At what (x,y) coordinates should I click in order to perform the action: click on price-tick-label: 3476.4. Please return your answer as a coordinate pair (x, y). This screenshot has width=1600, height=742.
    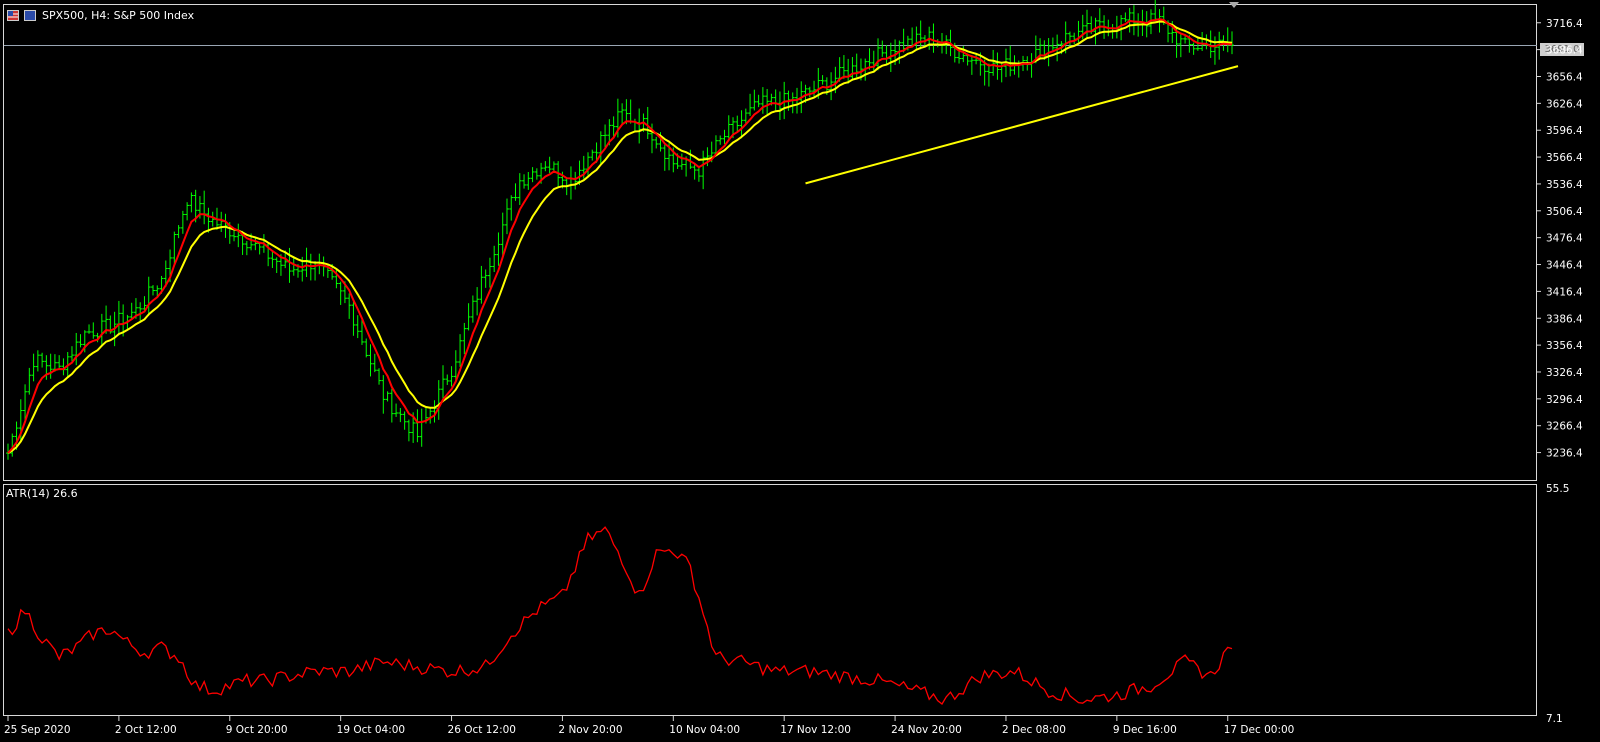
    Looking at the image, I should click on (1564, 239).